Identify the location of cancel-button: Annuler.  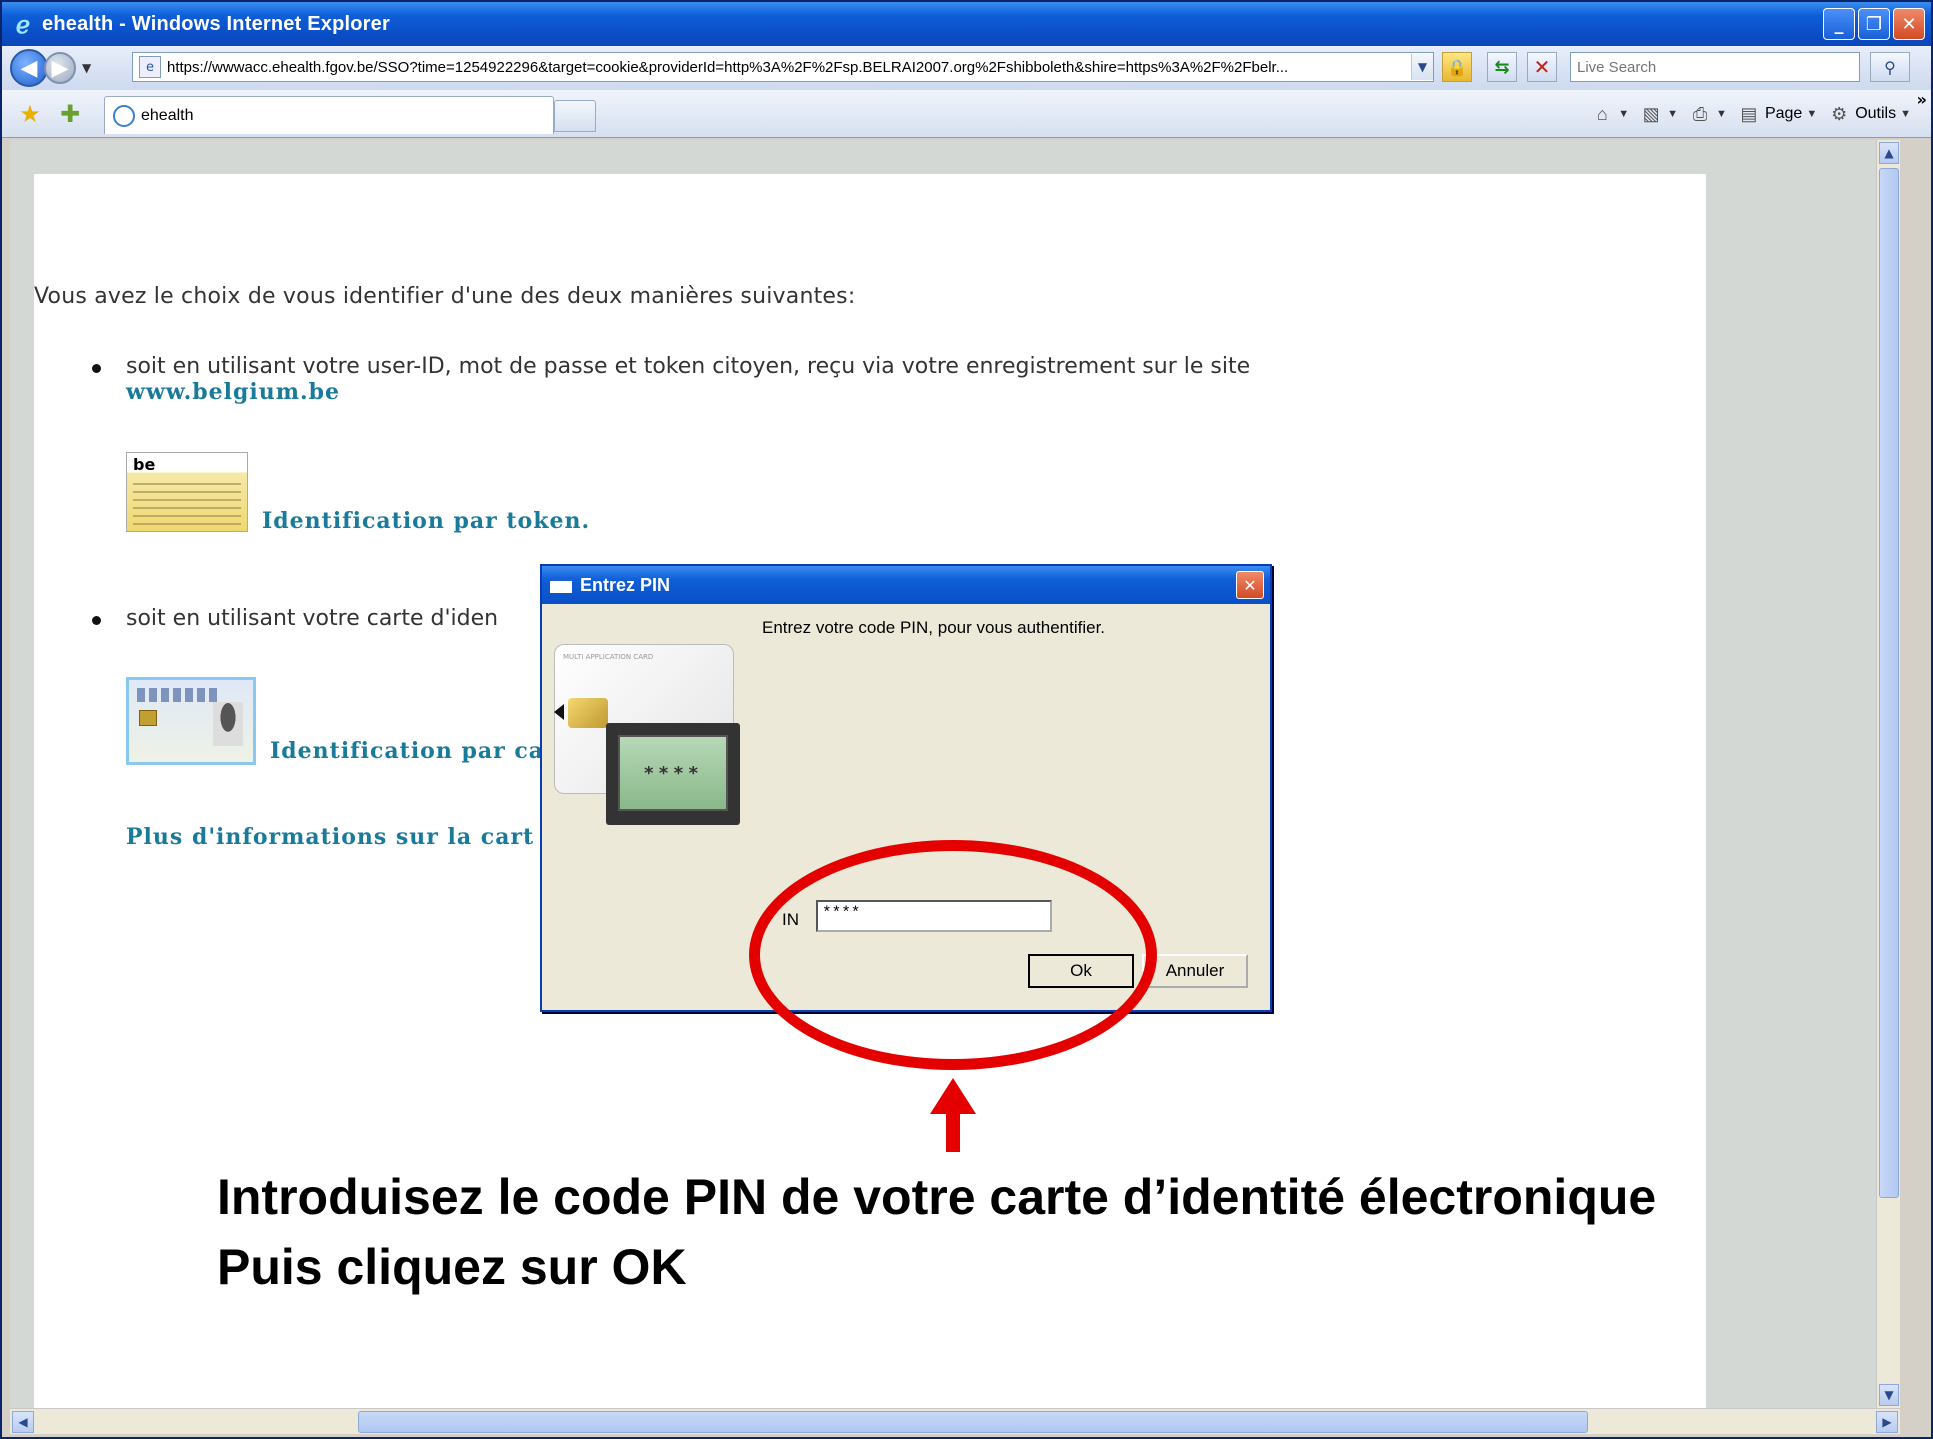
(1195, 971).